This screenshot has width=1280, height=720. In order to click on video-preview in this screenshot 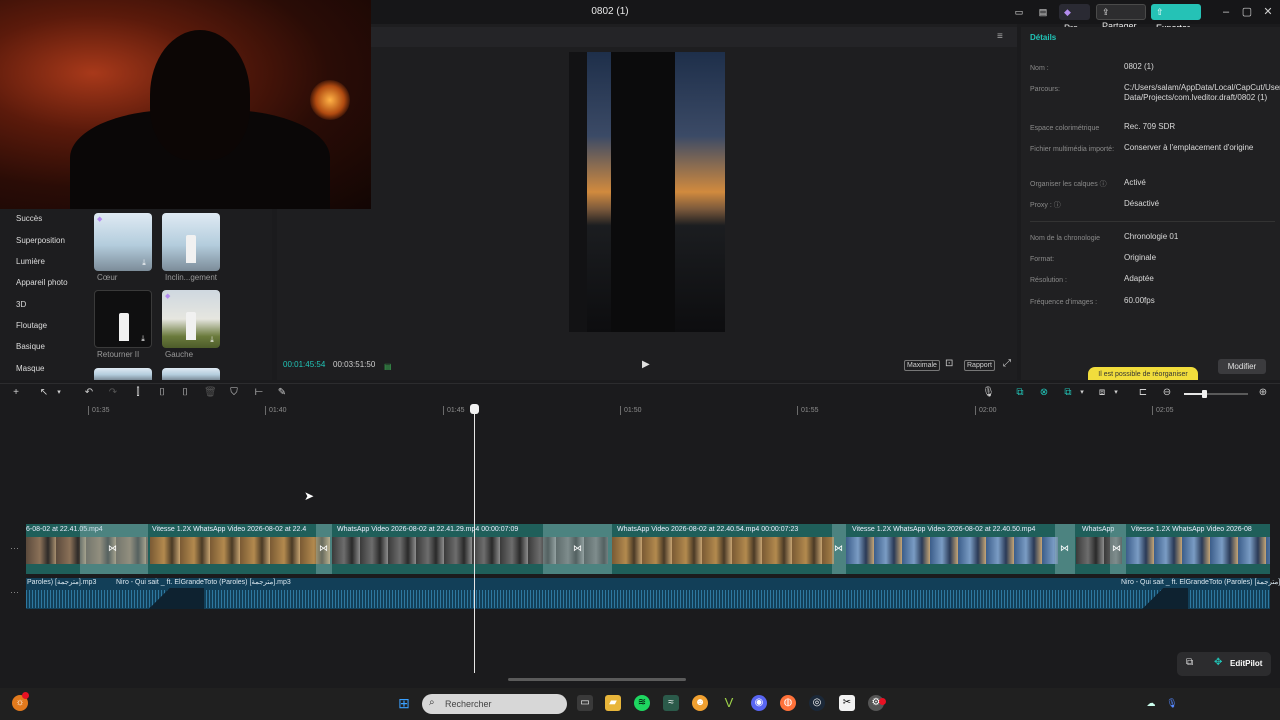, I will do `click(647, 192)`.